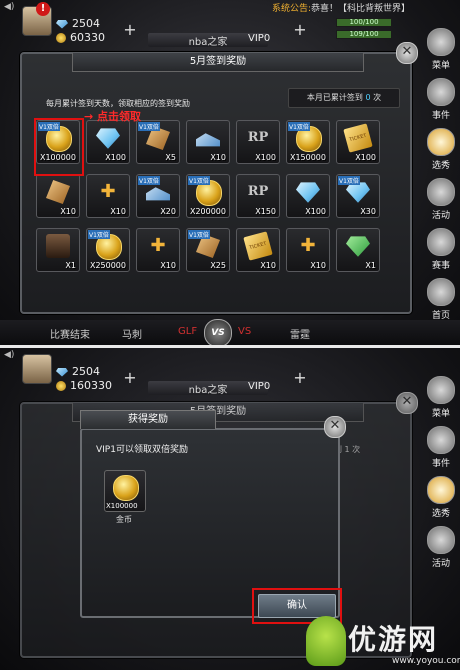 This screenshot has width=460, height=670. I want to click on coin-counter-2: 160330, so click(84, 385).